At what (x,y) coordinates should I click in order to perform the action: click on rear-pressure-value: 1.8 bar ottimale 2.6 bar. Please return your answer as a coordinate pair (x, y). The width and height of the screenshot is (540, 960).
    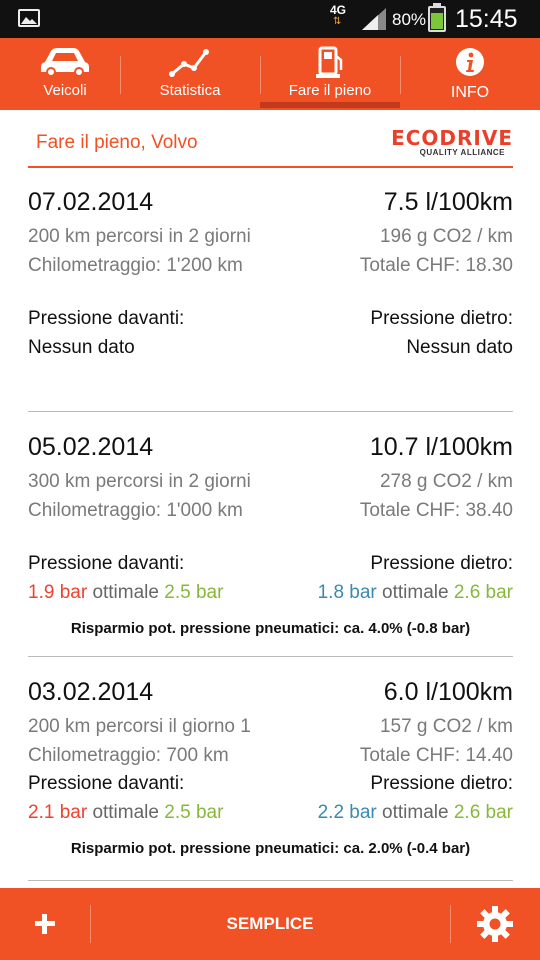
    Looking at the image, I should click on (415, 593).